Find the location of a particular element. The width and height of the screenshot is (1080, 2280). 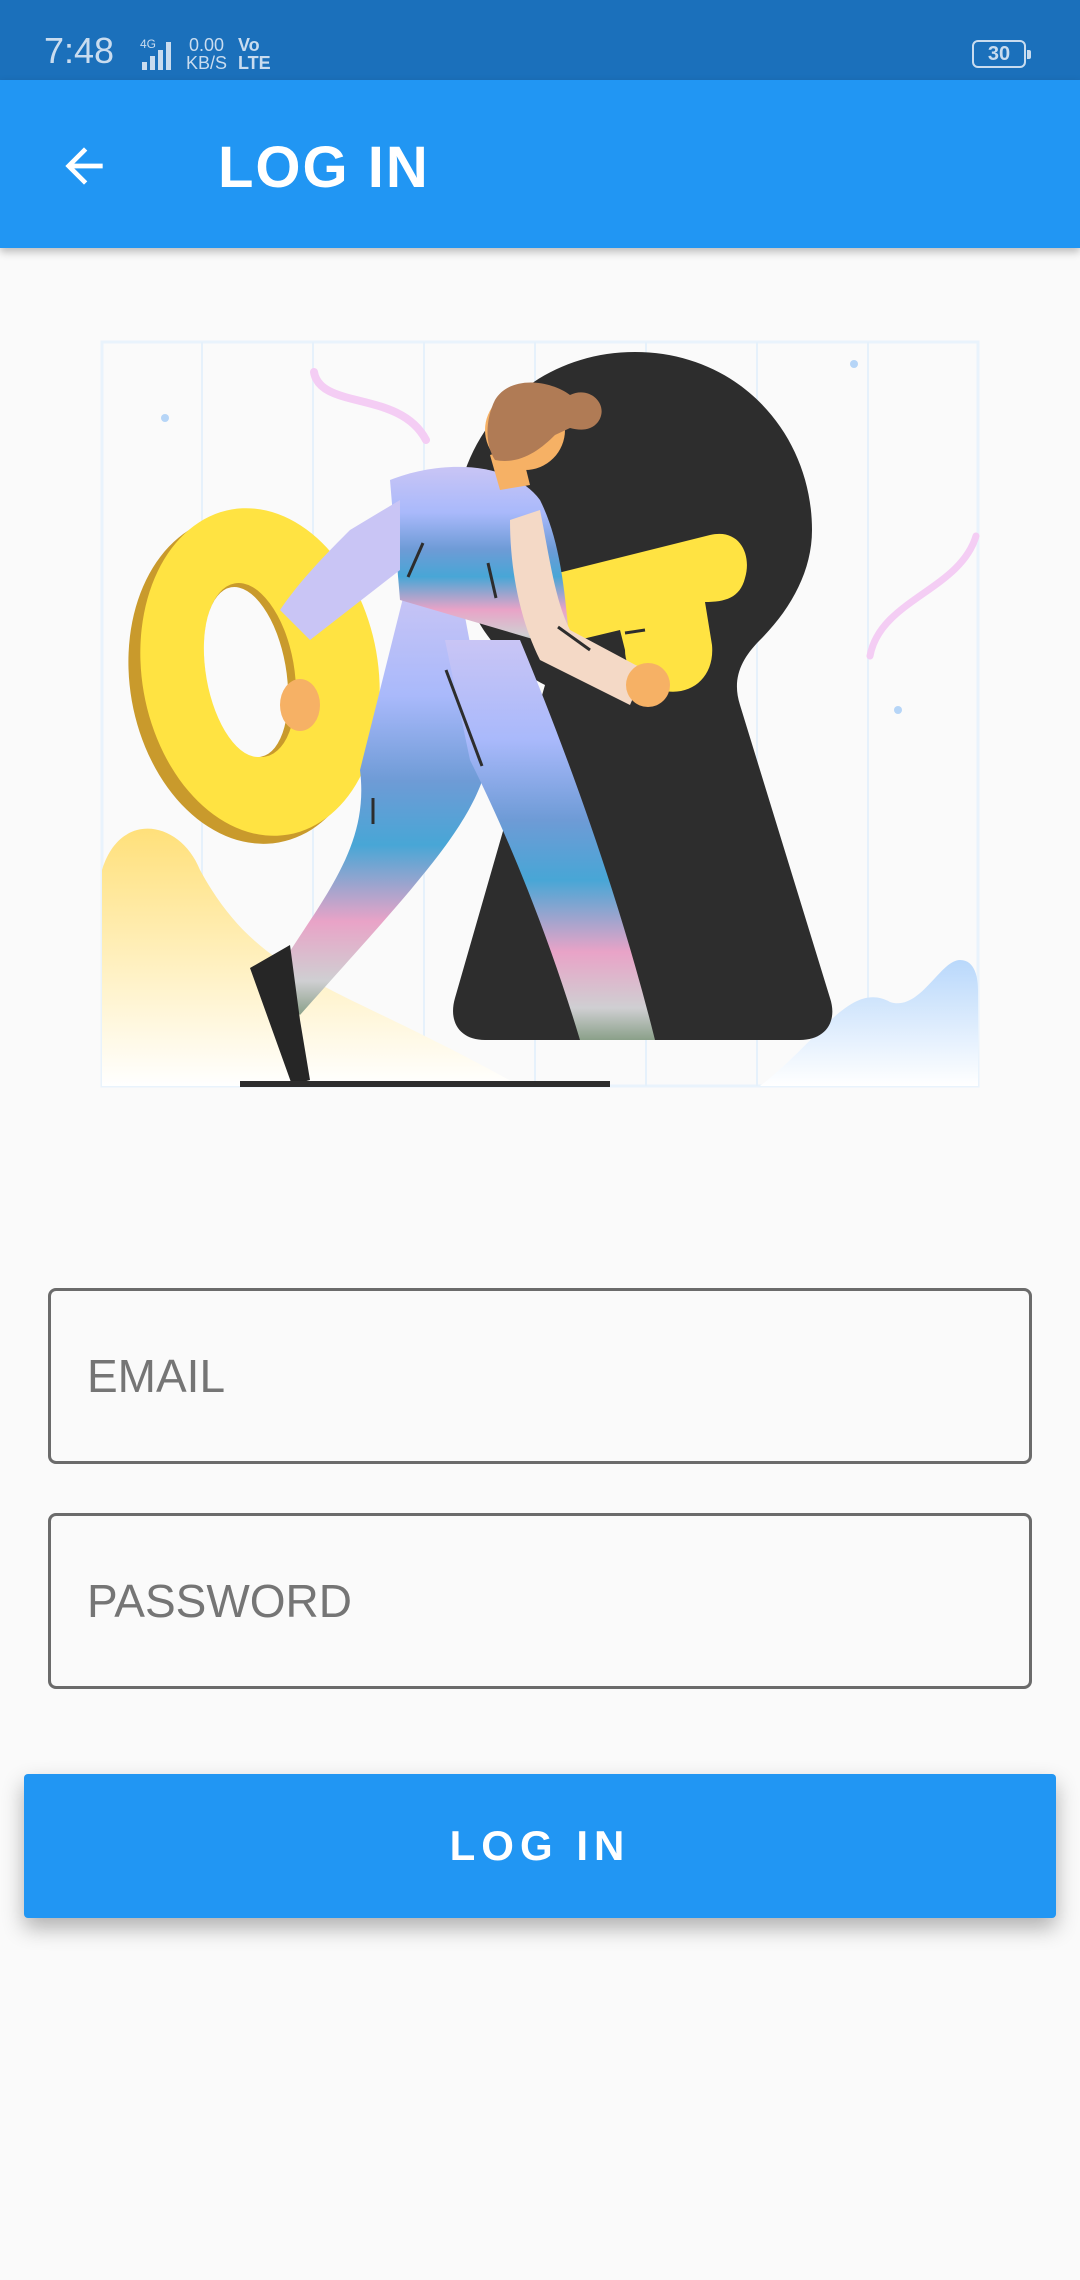

page-title: LOG IN is located at coordinates (324, 167).